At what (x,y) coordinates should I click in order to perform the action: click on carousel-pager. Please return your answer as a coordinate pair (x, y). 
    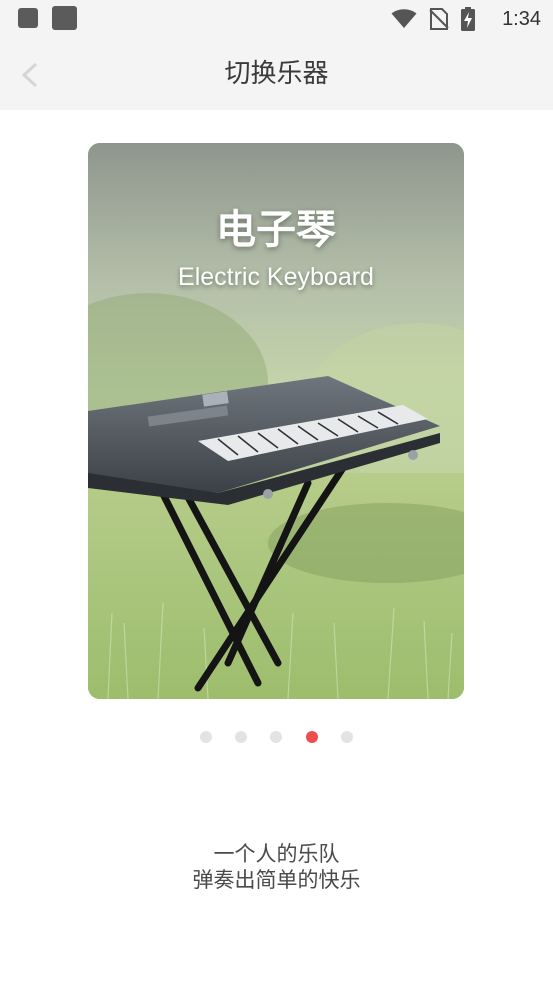
    Looking at the image, I should click on (280, 738).